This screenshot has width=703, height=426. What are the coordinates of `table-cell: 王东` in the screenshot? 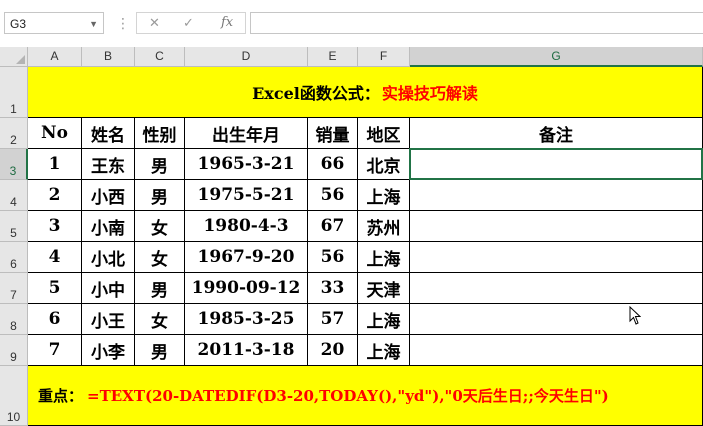 It's located at (108, 164).